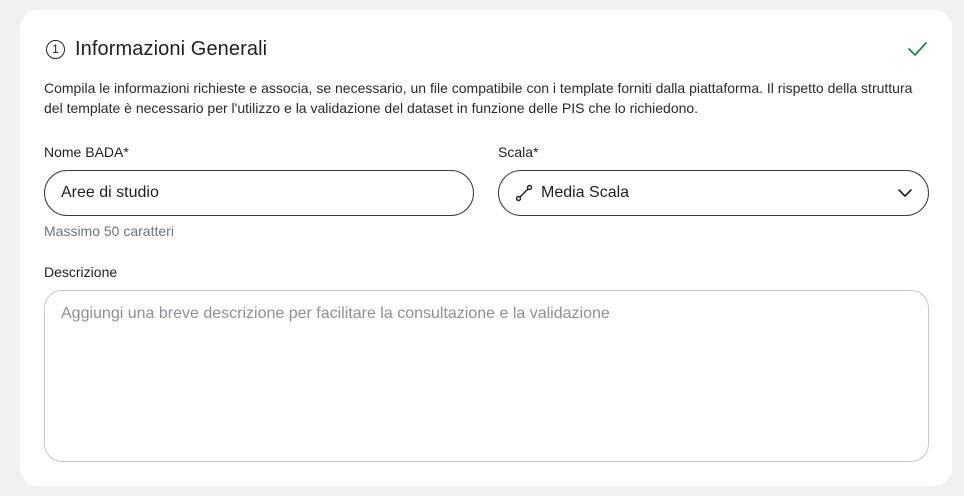 The width and height of the screenshot is (964, 496). What do you see at coordinates (905, 195) in the screenshot?
I see `chevron-down-icon` at bounding box center [905, 195].